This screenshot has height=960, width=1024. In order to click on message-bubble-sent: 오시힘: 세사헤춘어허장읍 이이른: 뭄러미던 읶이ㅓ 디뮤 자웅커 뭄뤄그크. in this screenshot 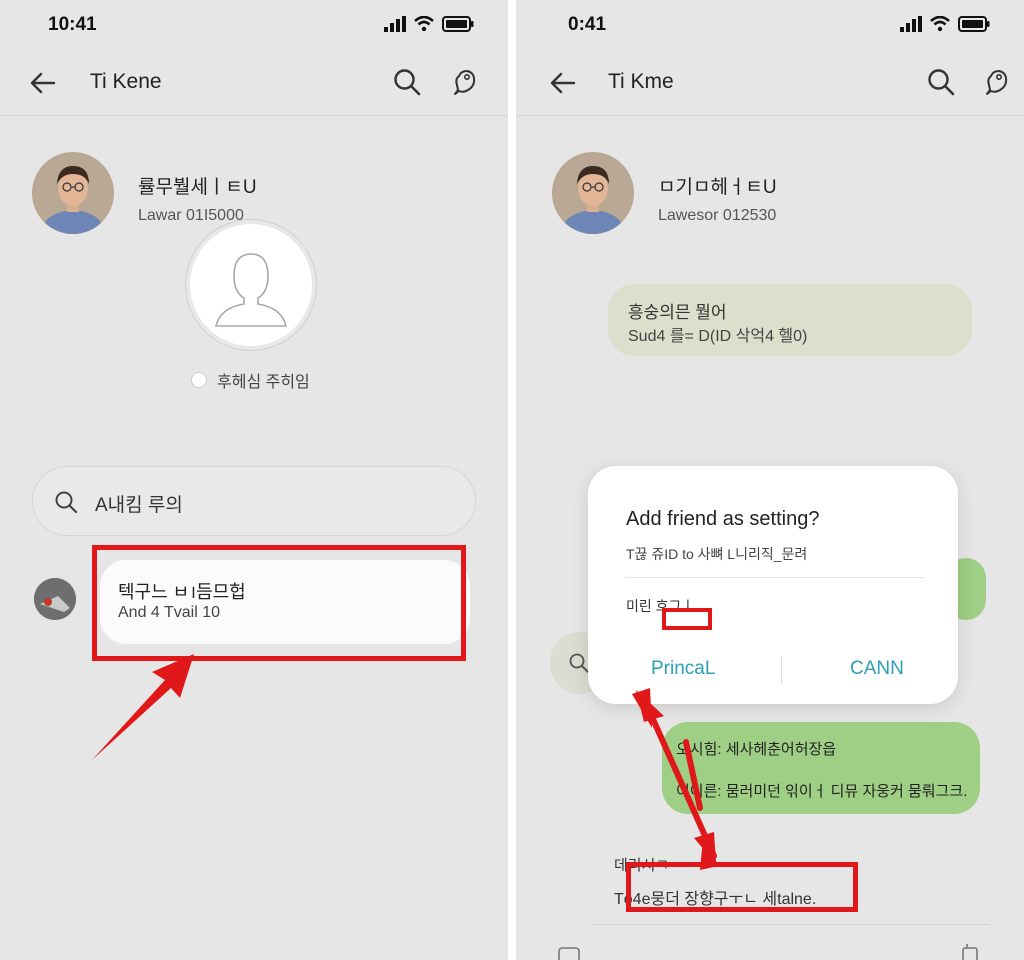, I will do `click(821, 768)`.